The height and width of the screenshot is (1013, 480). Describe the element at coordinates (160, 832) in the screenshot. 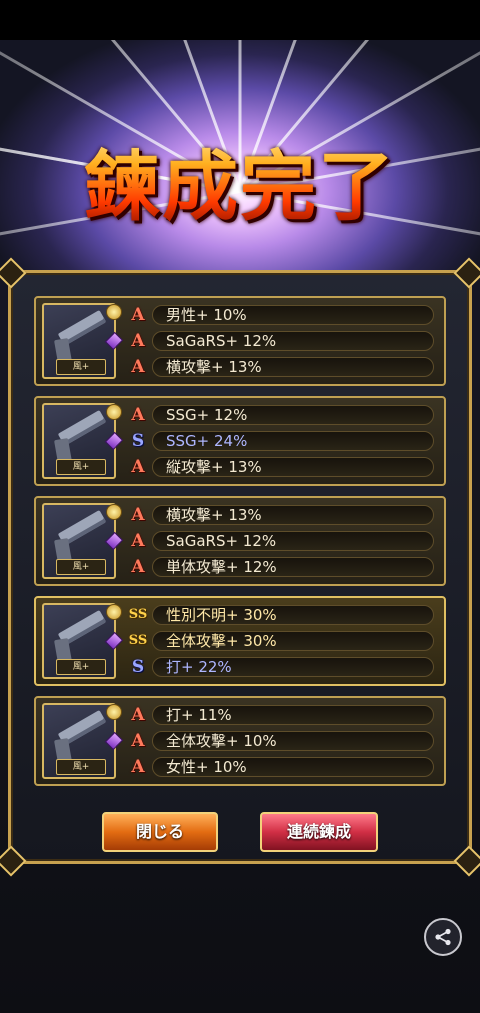

I see `close-button: 閉じる` at that location.